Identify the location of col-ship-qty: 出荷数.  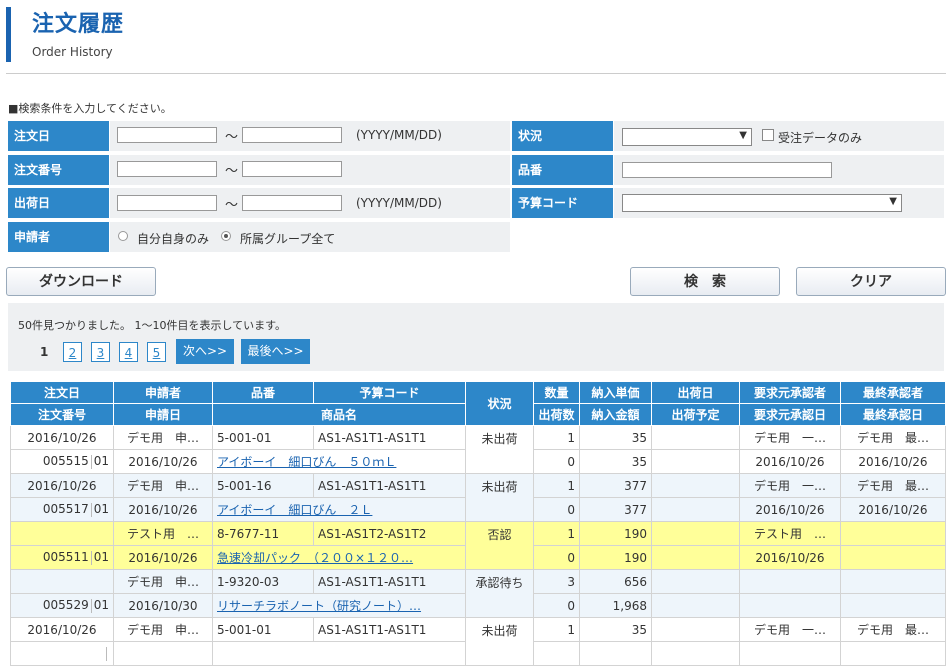
(556, 414).